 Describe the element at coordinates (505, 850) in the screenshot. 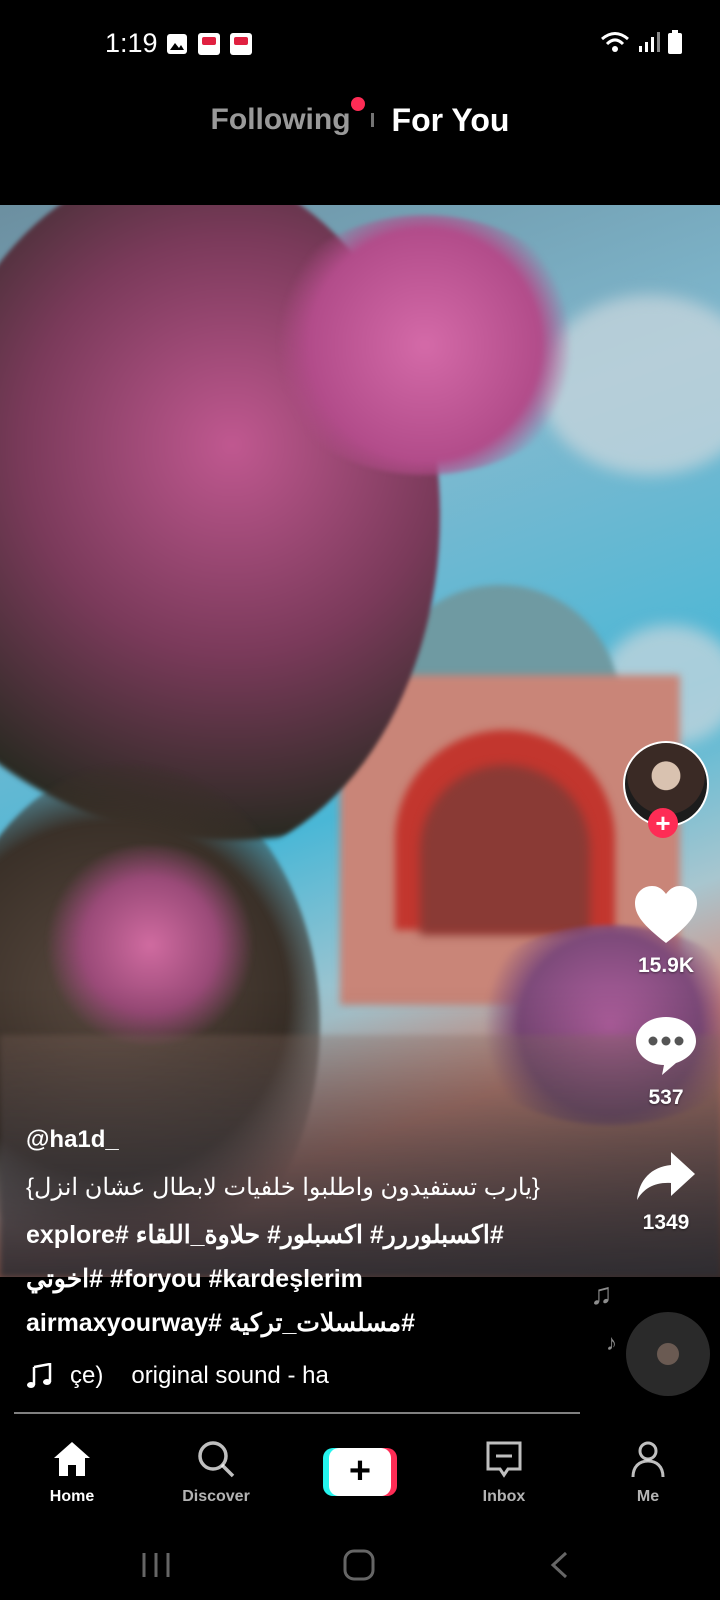

I see `mosque-arch-inner` at that location.